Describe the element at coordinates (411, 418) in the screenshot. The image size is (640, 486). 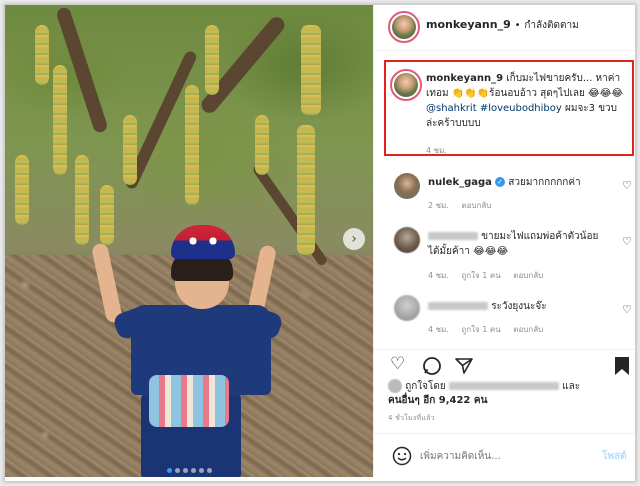
I see `post-age: 4 ชั่วโมงที่แล้ว` at that location.